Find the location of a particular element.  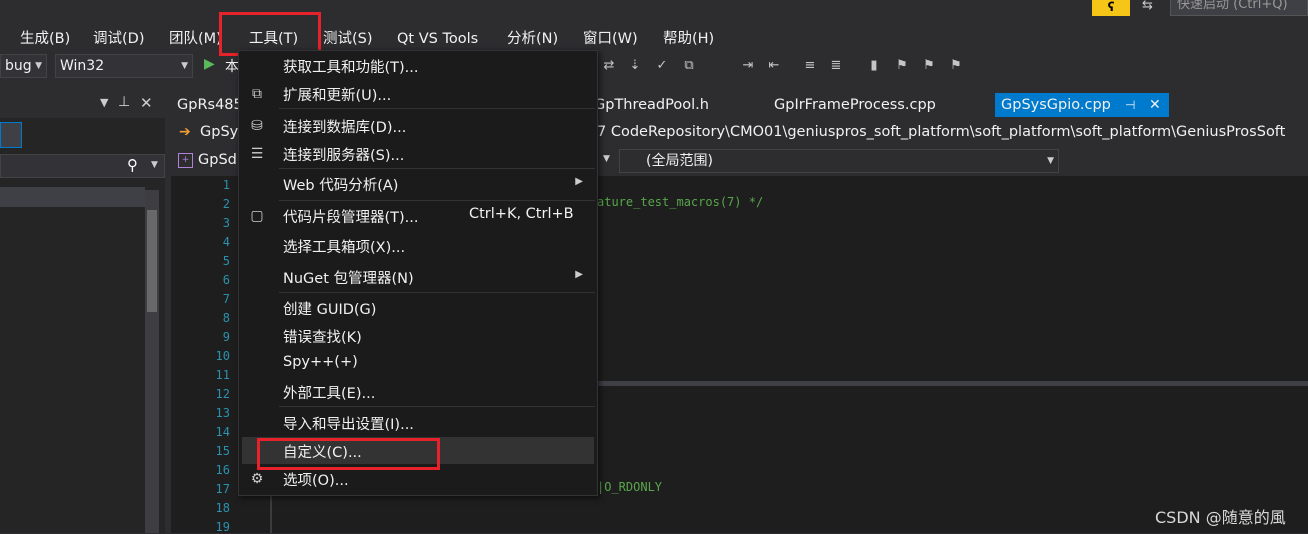

file-label: GpSy is located at coordinates (219, 132).